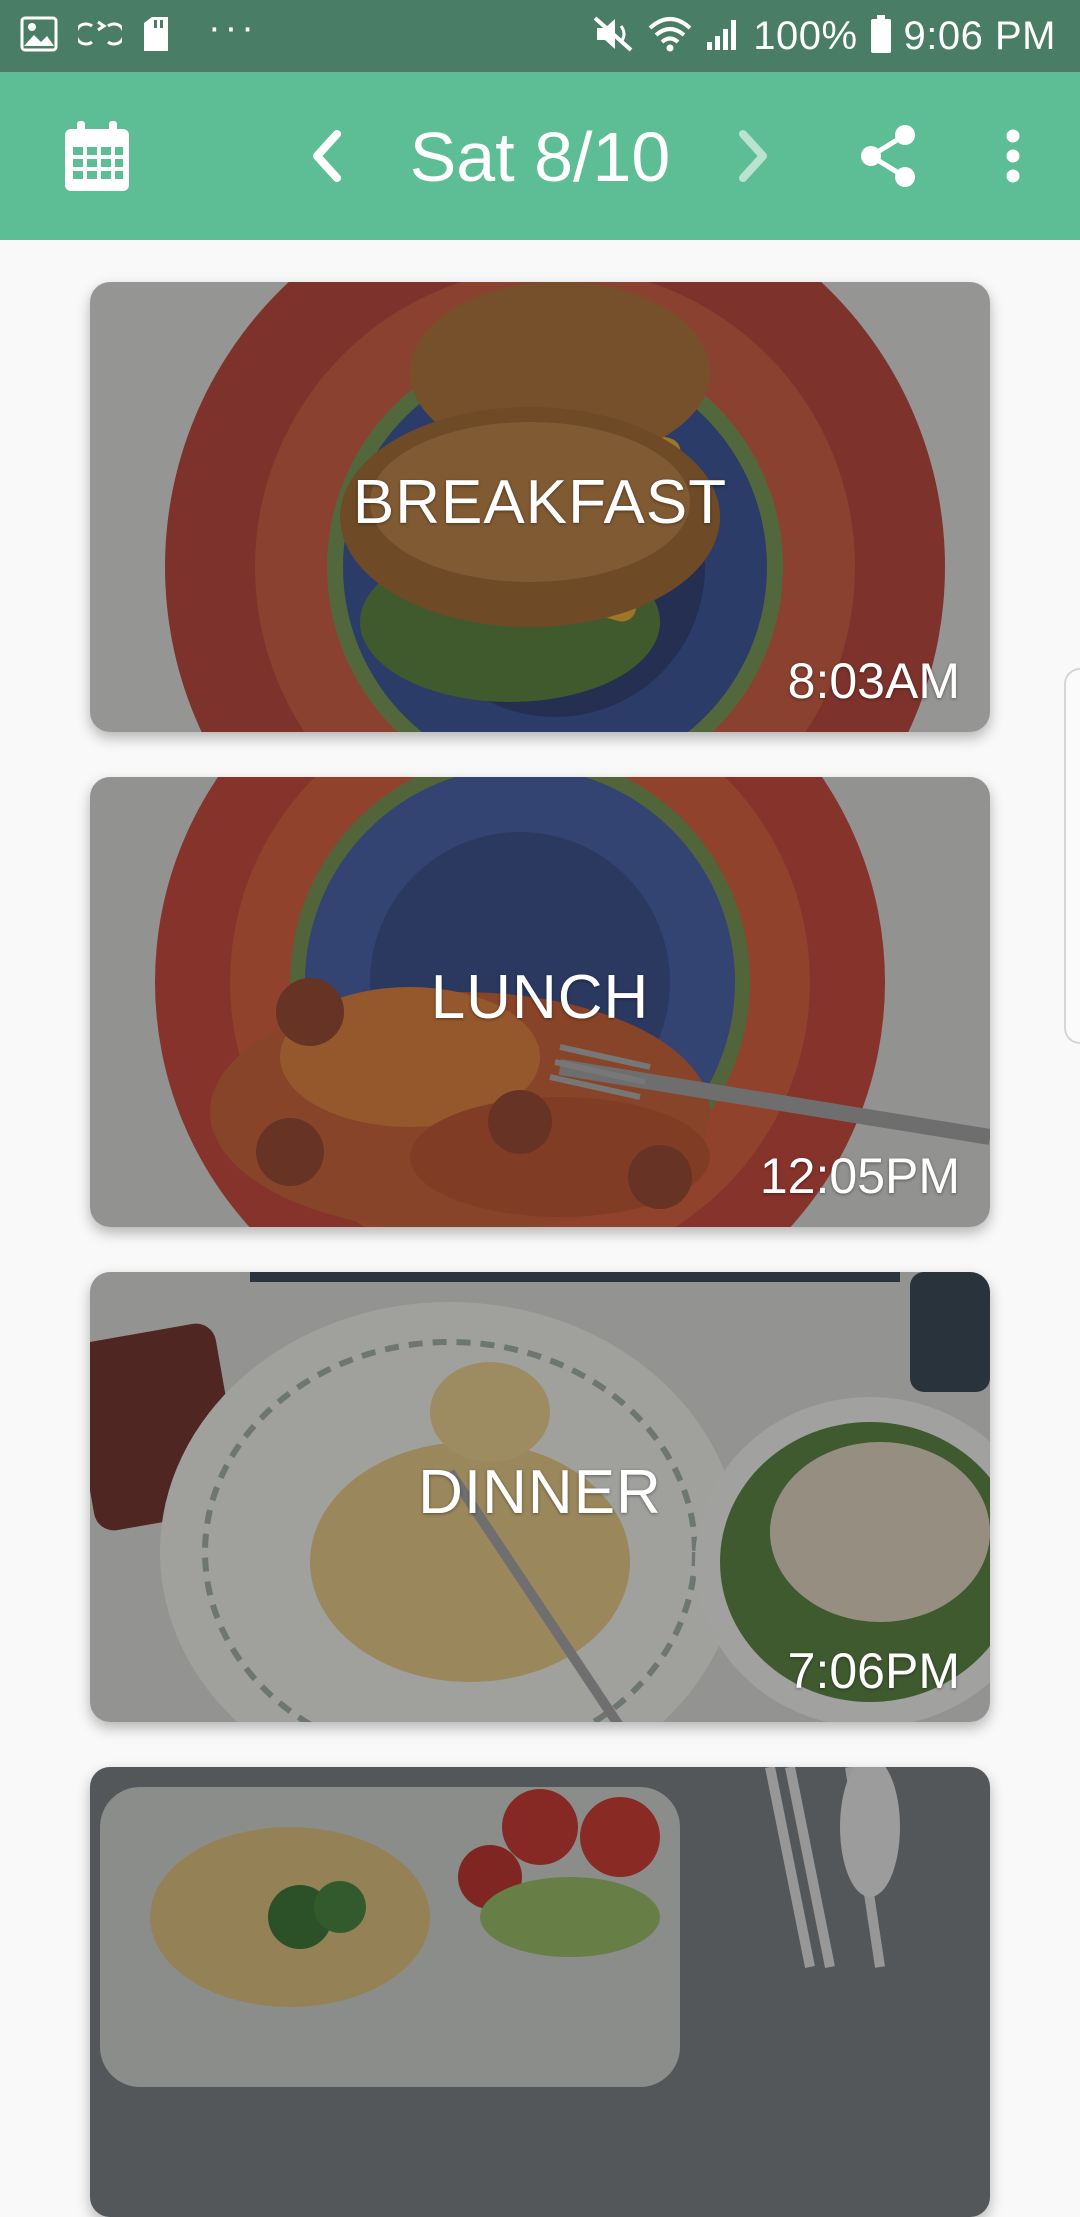 The width and height of the screenshot is (1080, 2217). I want to click on date-title: Sat 8/10, so click(540, 157).